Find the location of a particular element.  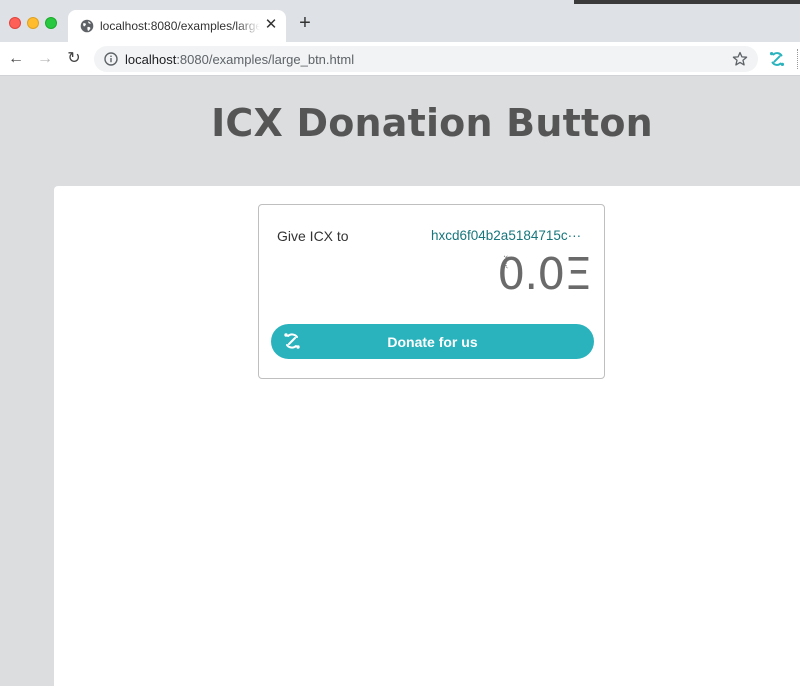

info-icon is located at coordinates (111, 59).